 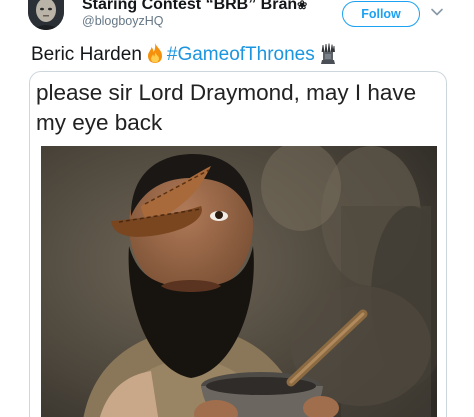 What do you see at coordinates (302, 6) in the screenshot?
I see `gear-icon: ❀` at bounding box center [302, 6].